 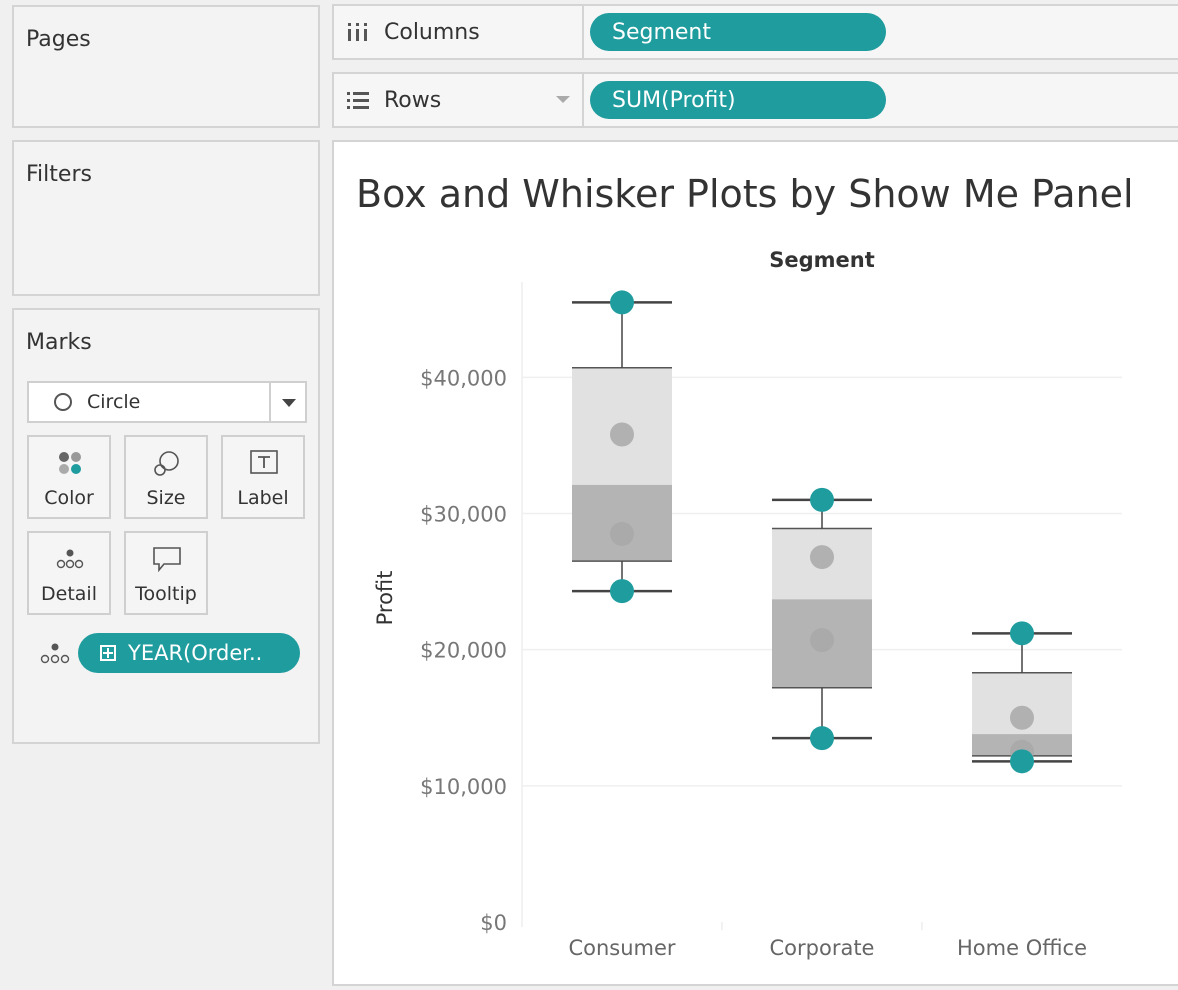 I want to click on tooltip-button: Tooltip, so click(x=166, y=573).